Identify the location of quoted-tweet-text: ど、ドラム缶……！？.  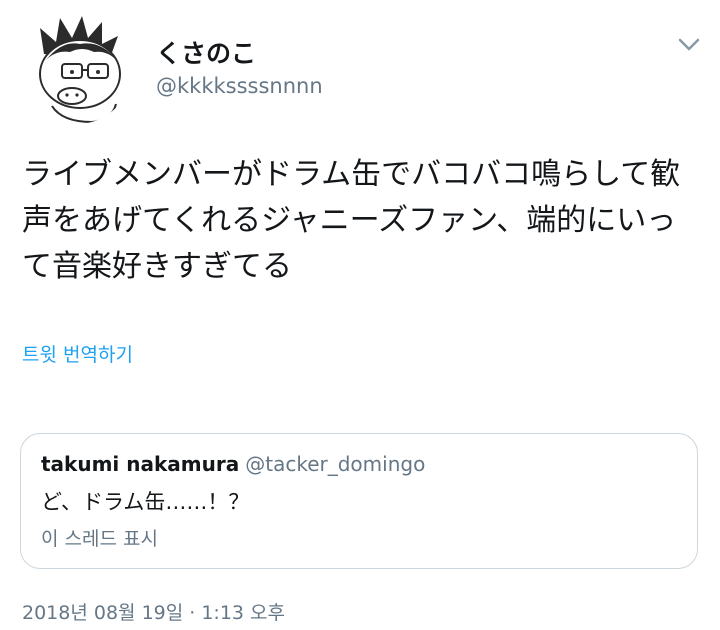
(145, 502).